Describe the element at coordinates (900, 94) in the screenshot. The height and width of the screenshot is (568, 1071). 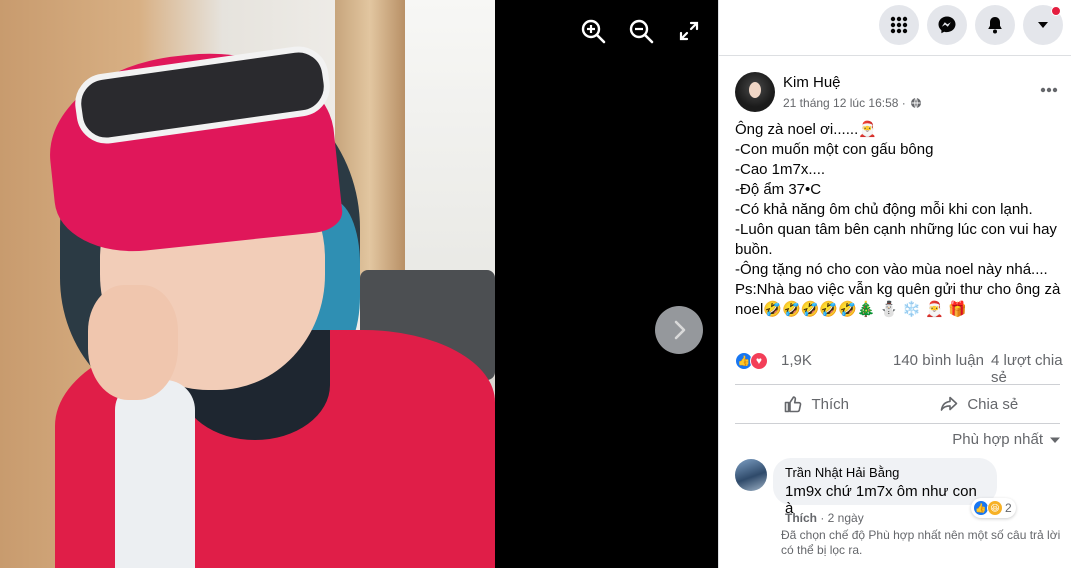
I see `post-header: Kim Huệ 21 tháng 12 lúc 16:58 ·` at that location.